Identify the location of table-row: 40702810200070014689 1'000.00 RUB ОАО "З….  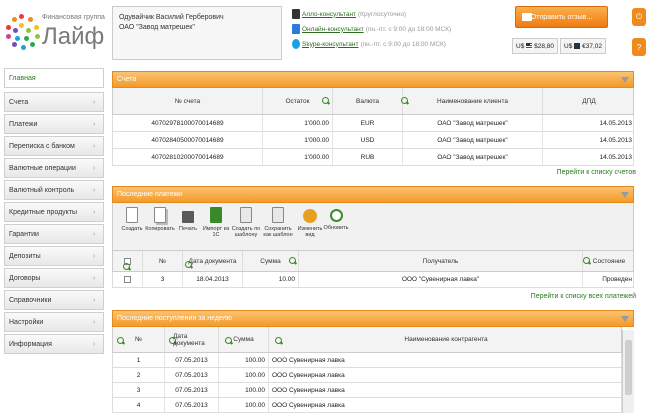
(373, 157).